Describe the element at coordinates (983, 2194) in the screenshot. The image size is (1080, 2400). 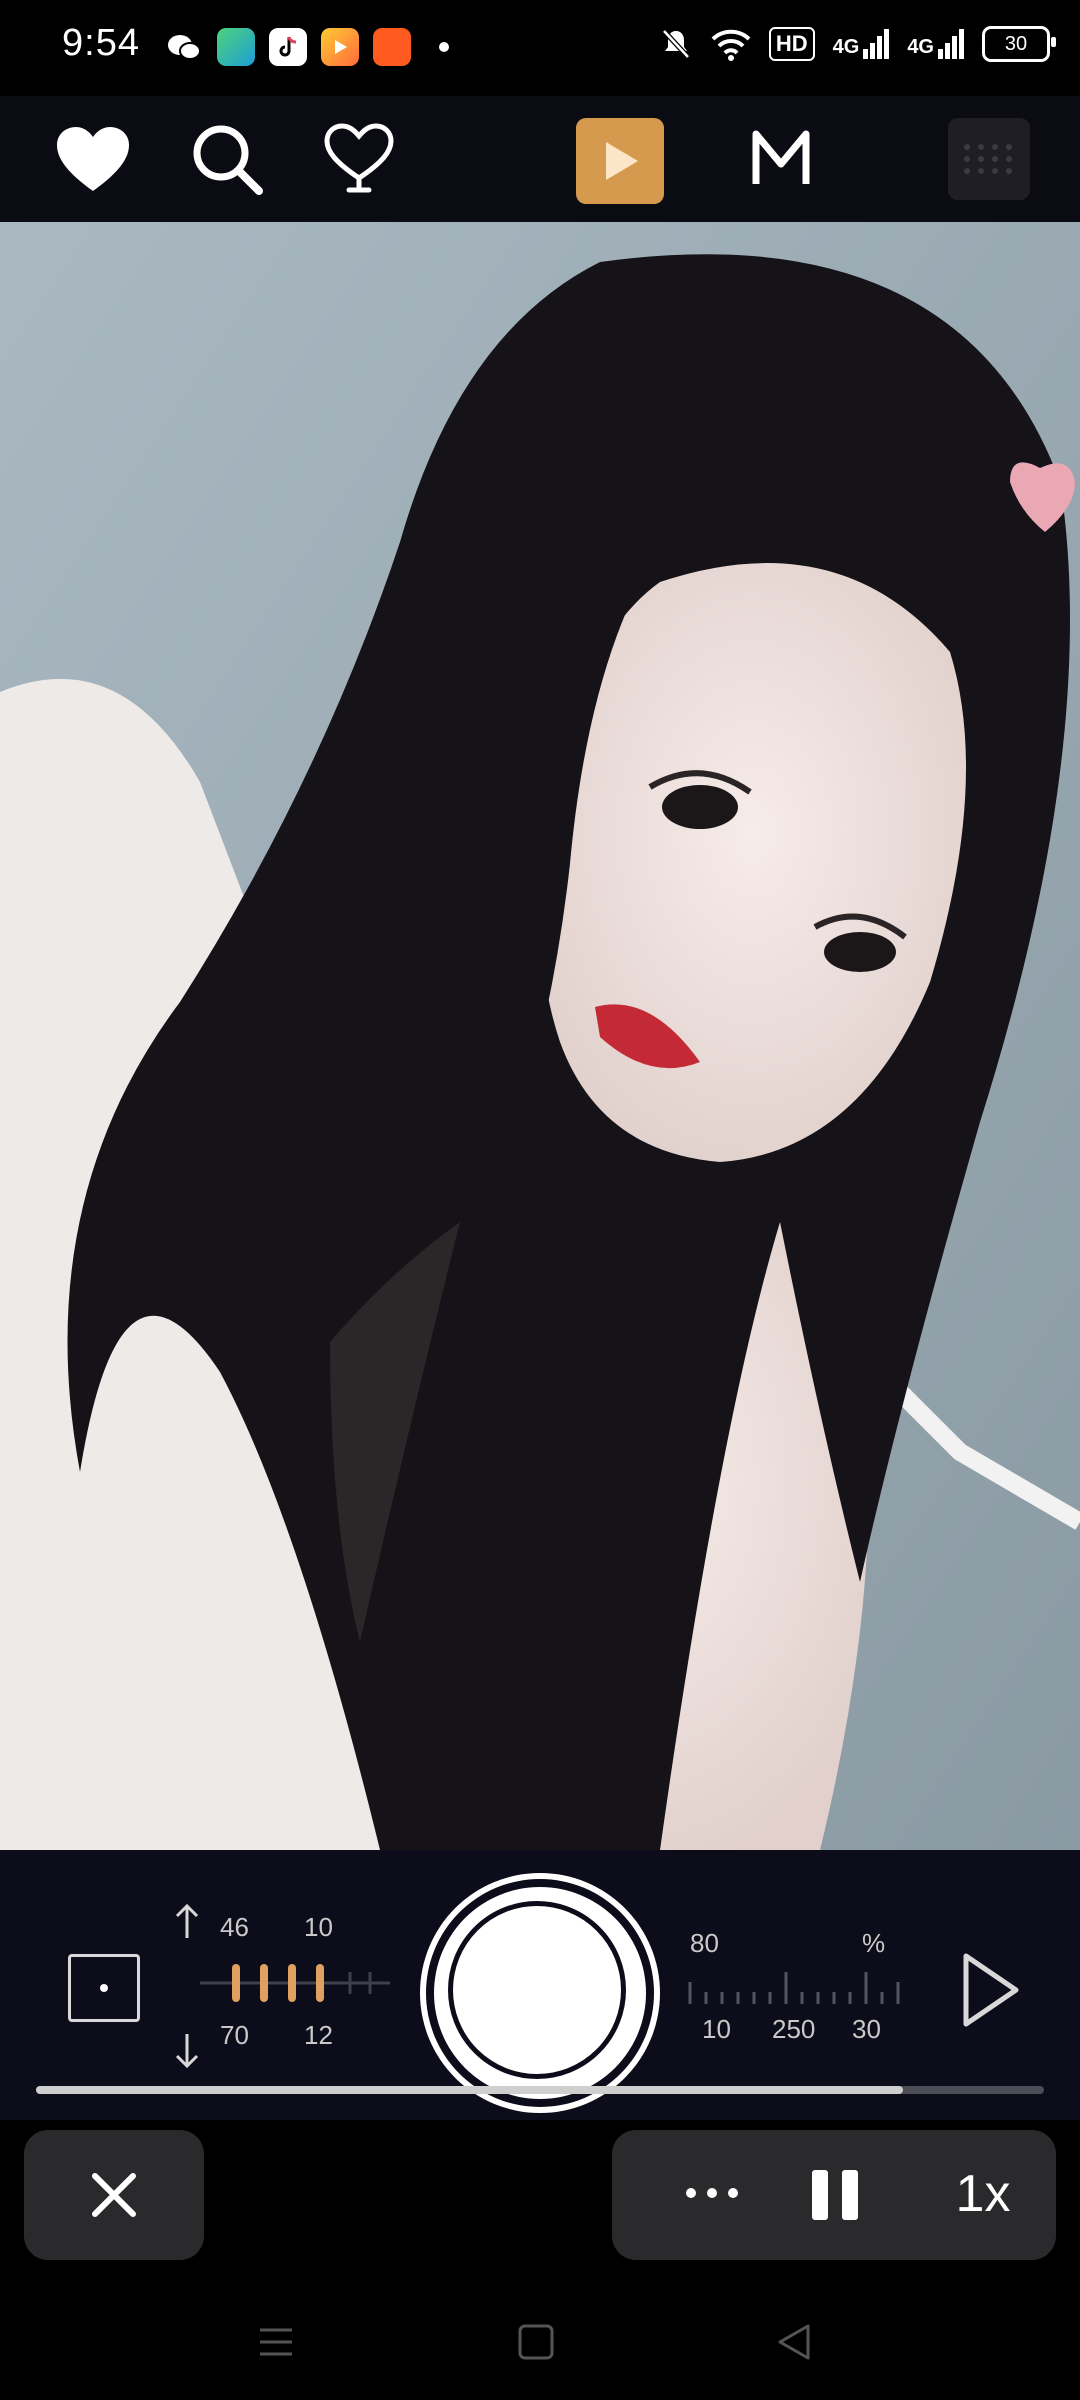
I see `playback-speed-button: 1x` at that location.